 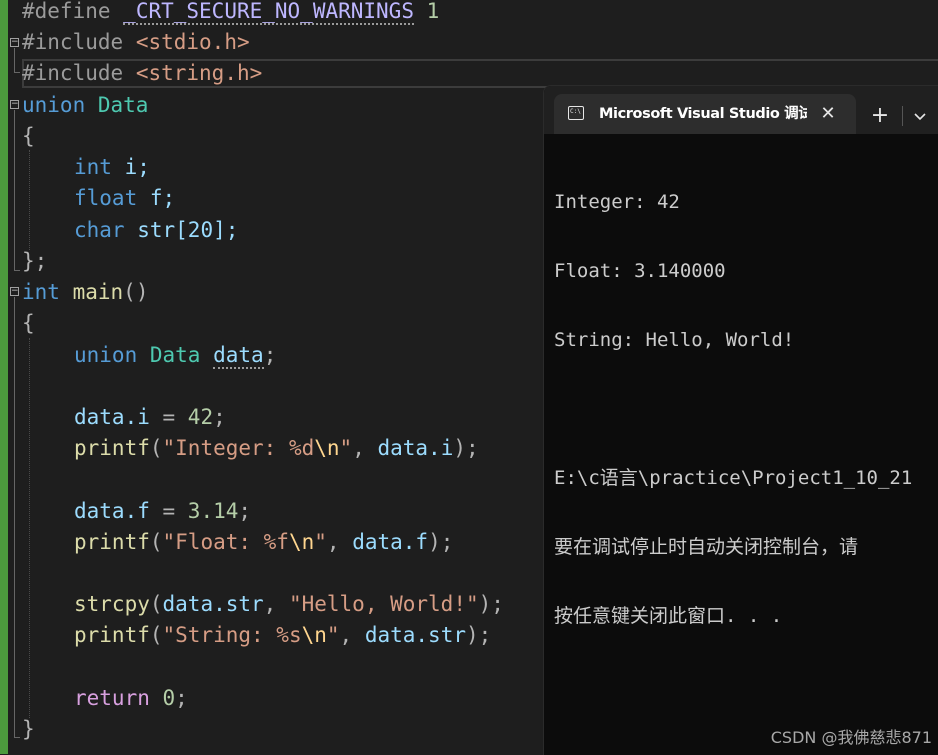 I want to click on code-line-20: strcpy(data.str, "Hello, World!");, so click(x=263, y=604).